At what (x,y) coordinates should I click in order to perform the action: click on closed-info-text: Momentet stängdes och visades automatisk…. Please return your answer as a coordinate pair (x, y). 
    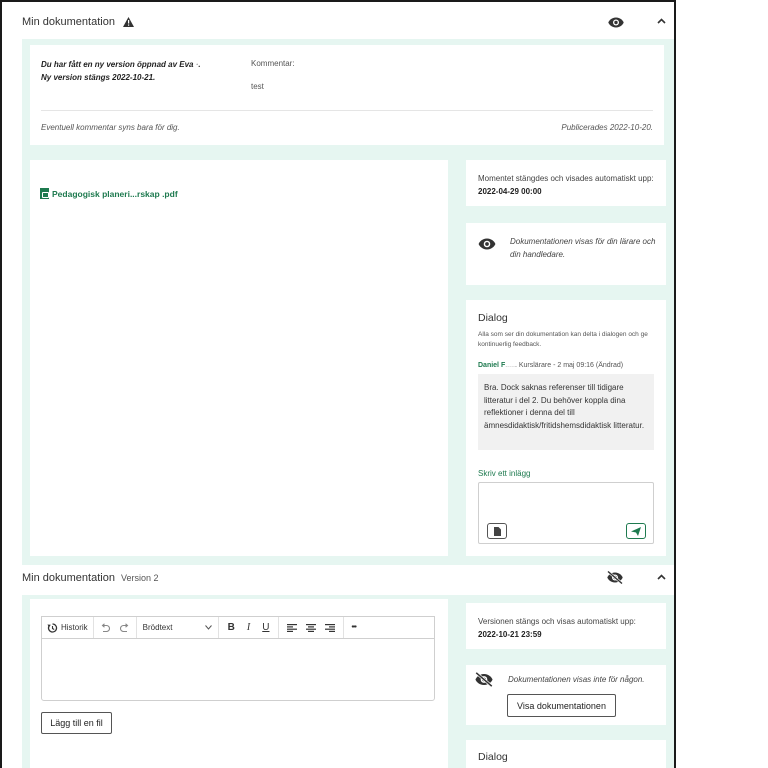
    Looking at the image, I should click on (566, 185).